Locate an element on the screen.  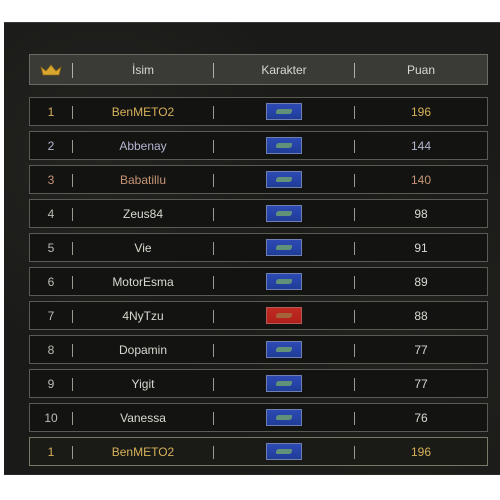
ranking-row: 10 Vanessa 76 is located at coordinates (258, 417).